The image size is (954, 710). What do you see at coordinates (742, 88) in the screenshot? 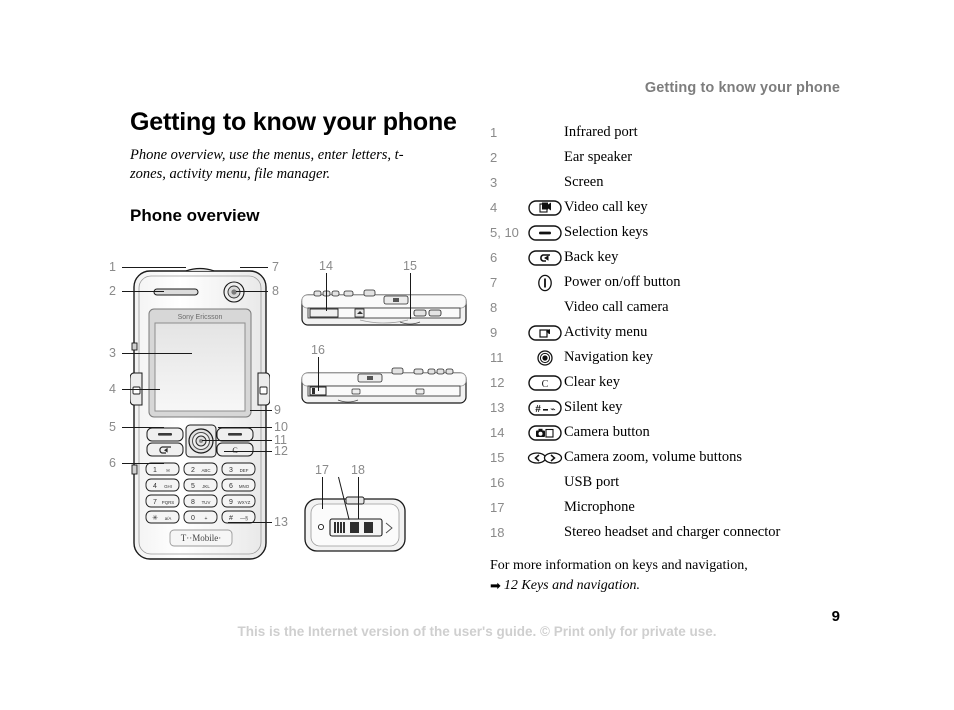
I see `running-header: Getting to know your phone` at bounding box center [742, 88].